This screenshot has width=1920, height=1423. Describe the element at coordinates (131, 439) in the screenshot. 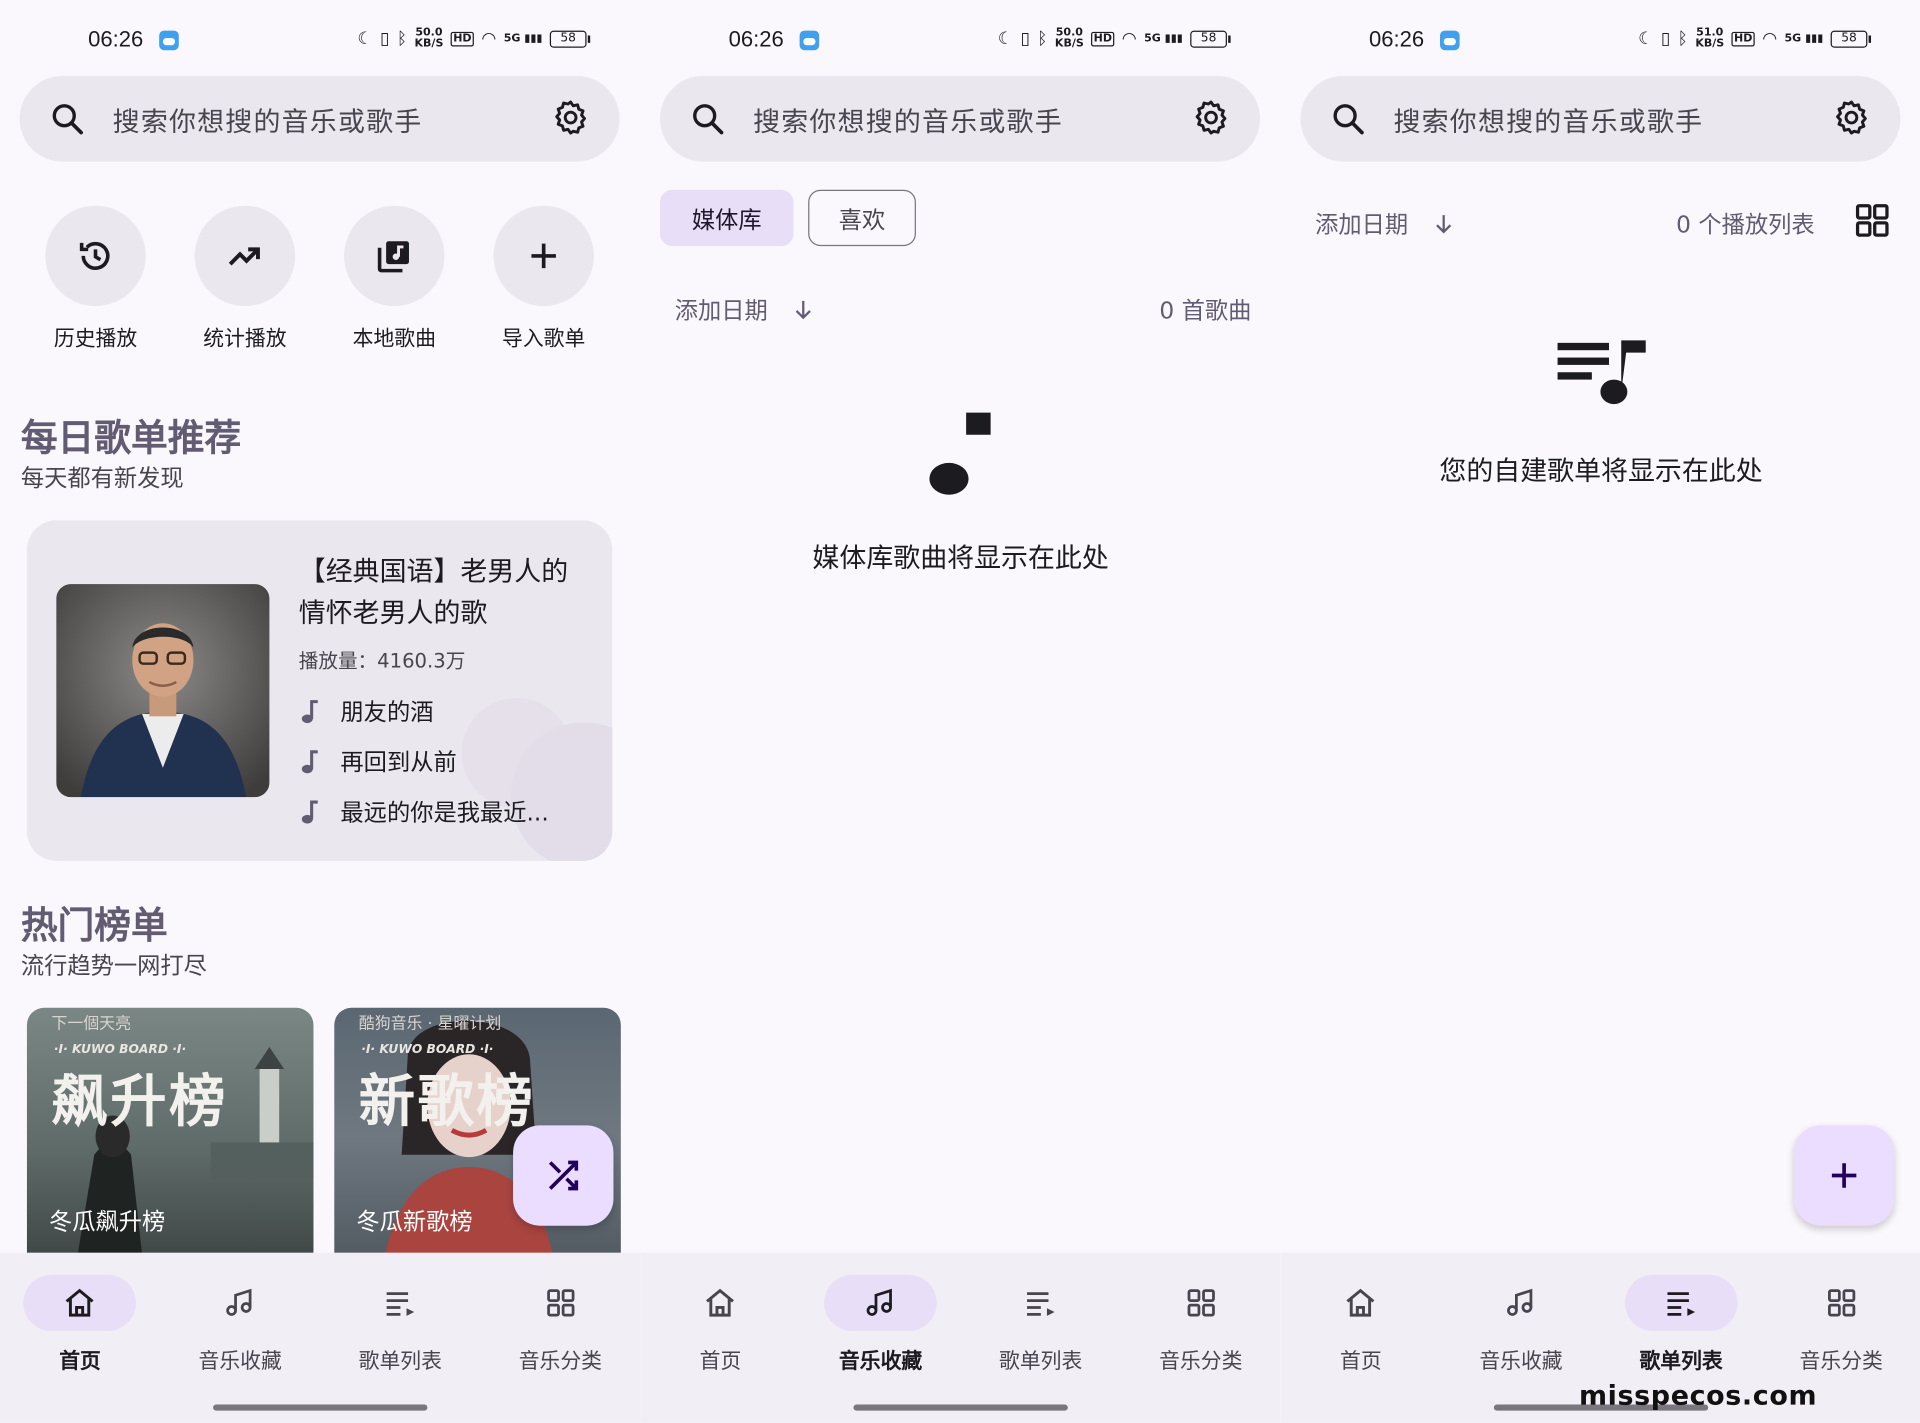

I see `daily-title: 每日歌单推荐` at that location.